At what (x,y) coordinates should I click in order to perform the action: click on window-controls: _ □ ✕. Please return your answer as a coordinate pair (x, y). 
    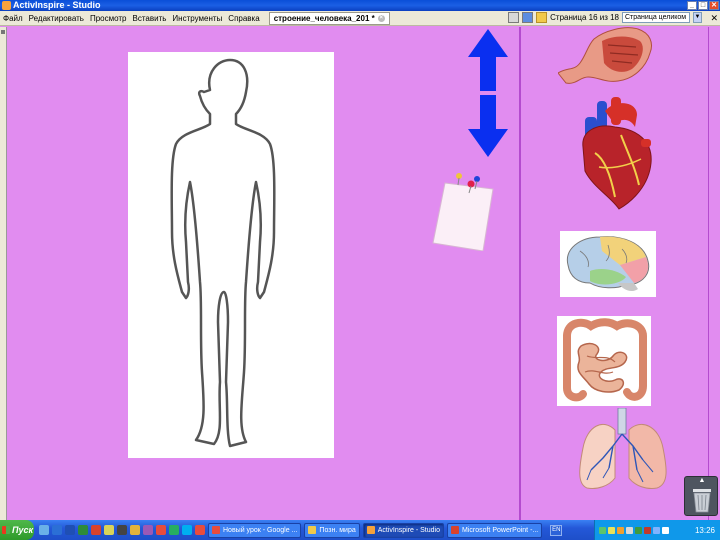
    Looking at the image, I should click on (703, 5).